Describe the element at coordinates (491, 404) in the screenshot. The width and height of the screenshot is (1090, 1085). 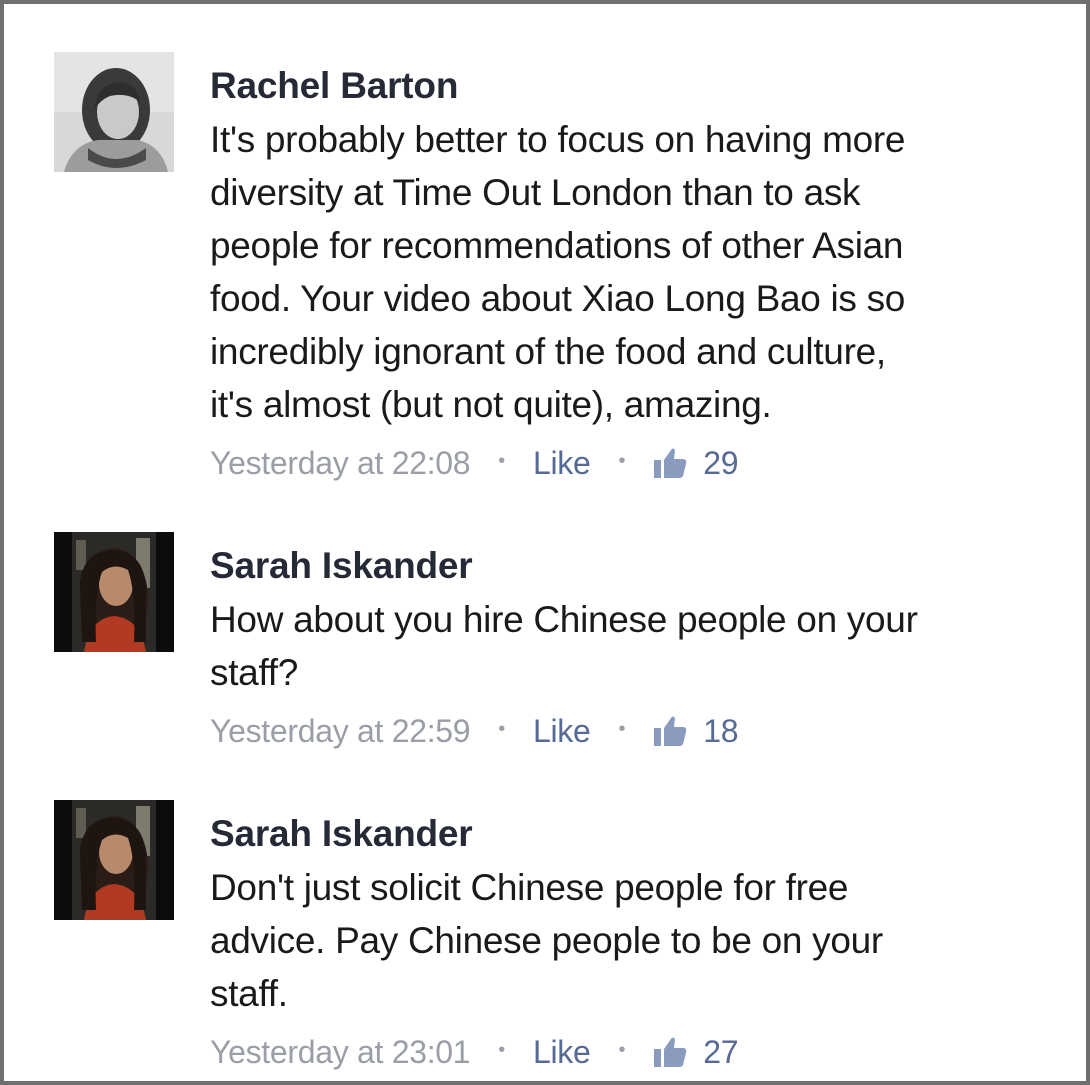
I see `comment-text-line: it's almost (but not quite), amazing.` at that location.